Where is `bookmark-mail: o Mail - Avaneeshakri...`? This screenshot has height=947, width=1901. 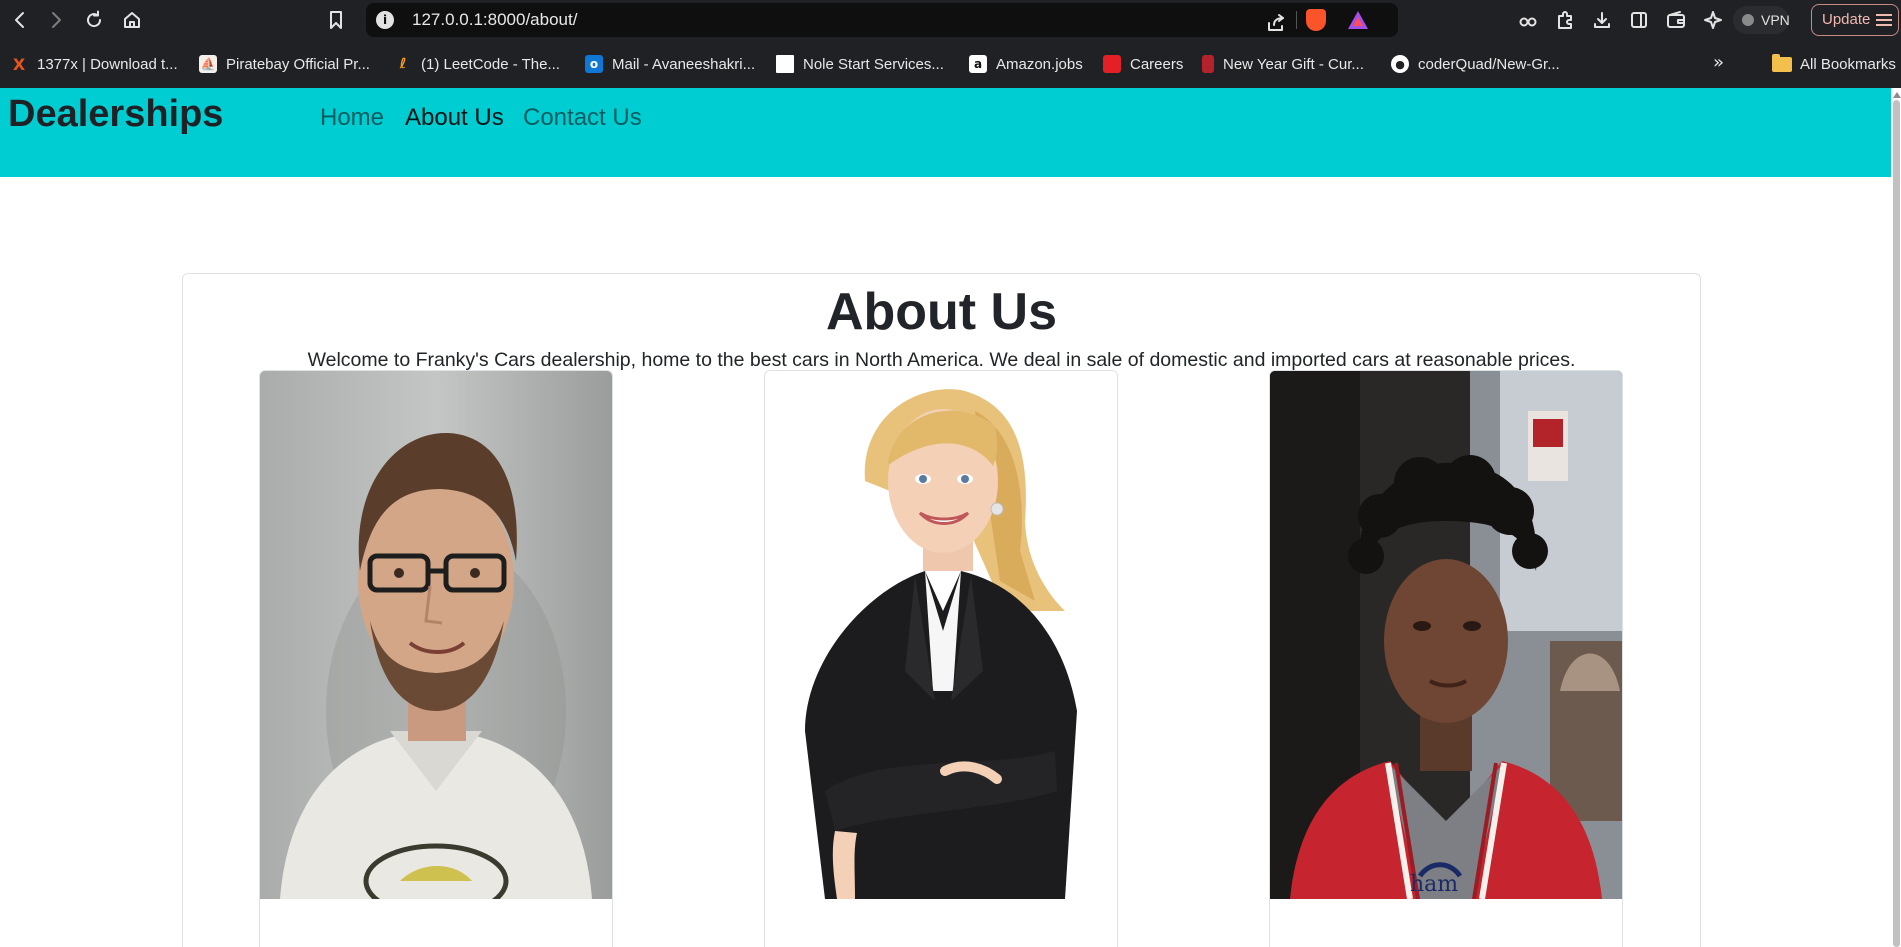 bookmark-mail: o Mail - Avaneeshakri... is located at coordinates (670, 64).